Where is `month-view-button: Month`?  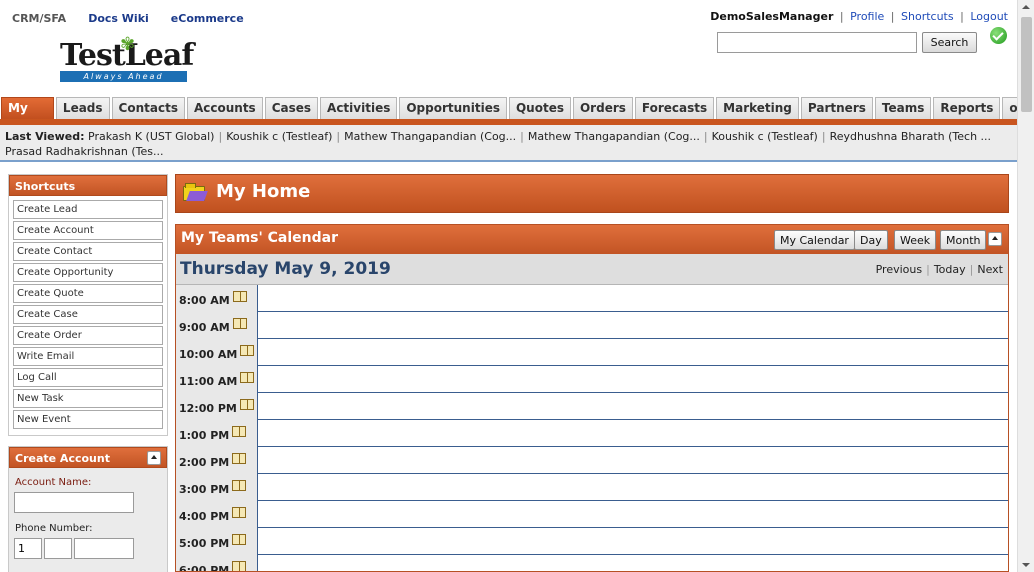 month-view-button: Month is located at coordinates (963, 240).